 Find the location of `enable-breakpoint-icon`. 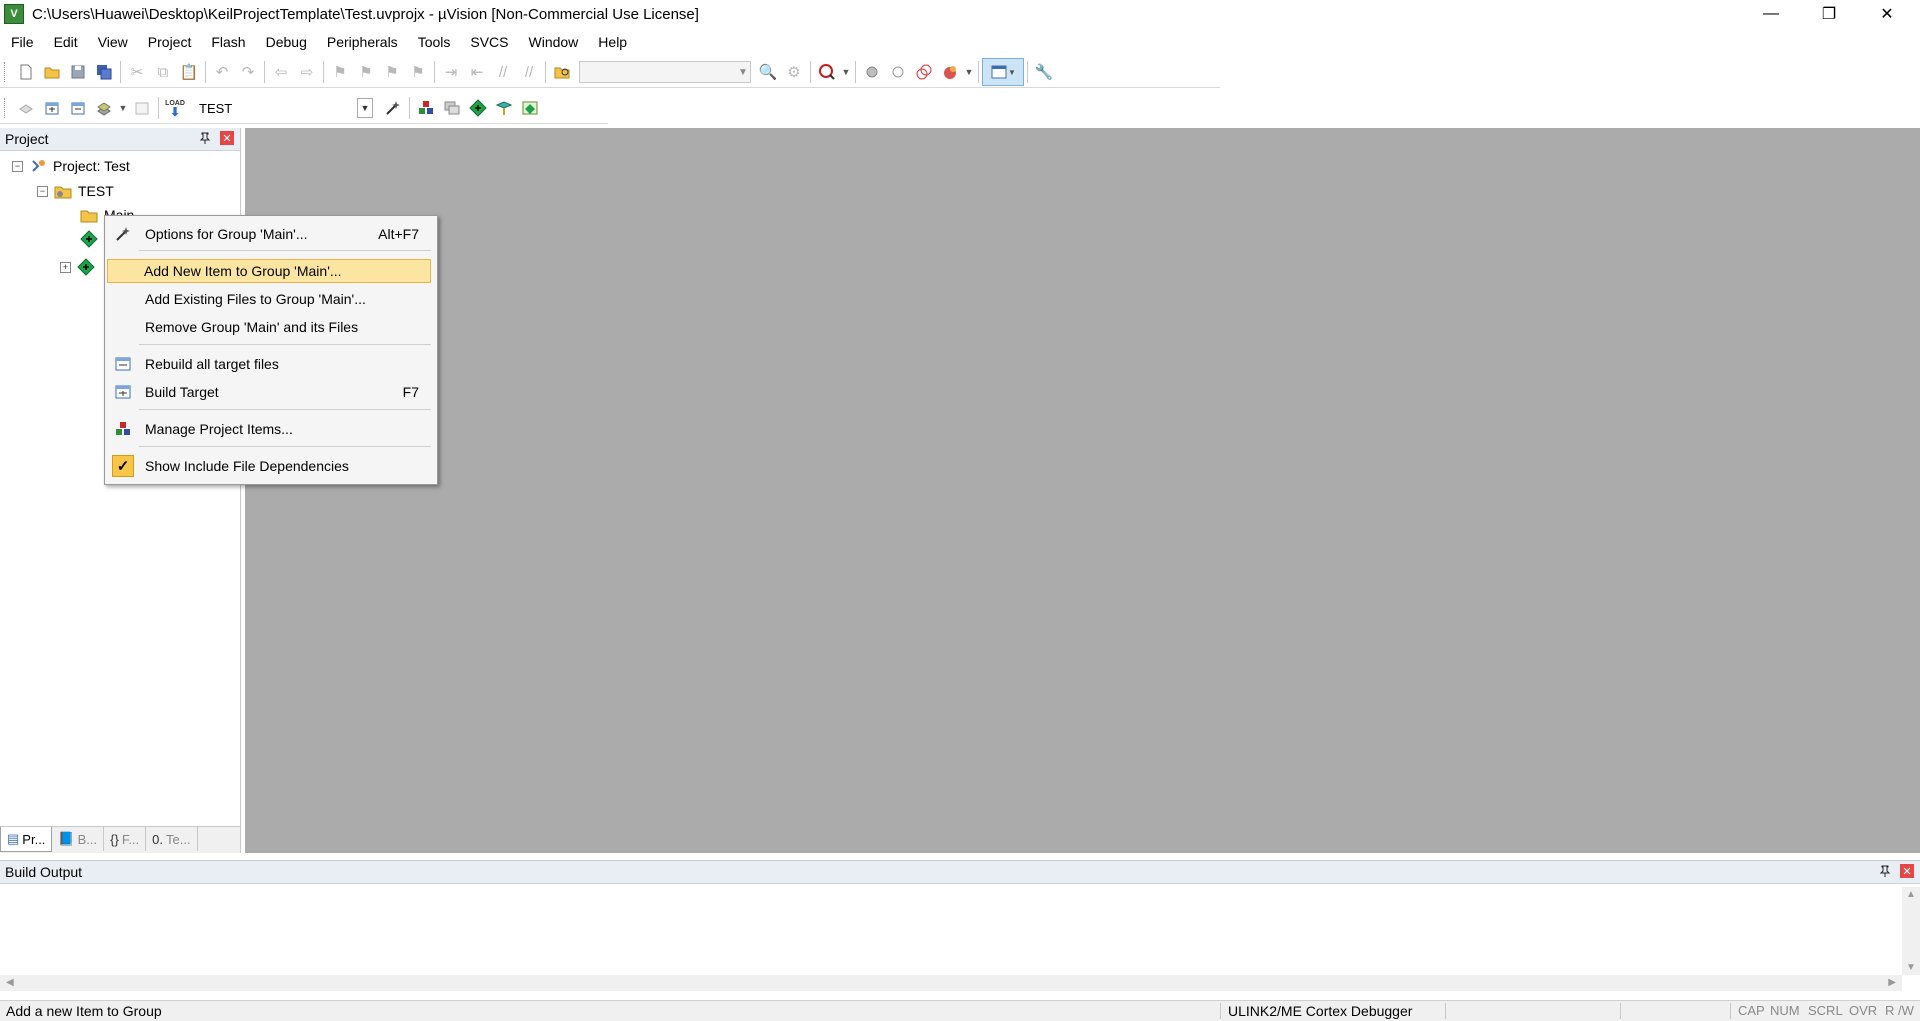

enable-breakpoint-icon is located at coordinates (898, 72).